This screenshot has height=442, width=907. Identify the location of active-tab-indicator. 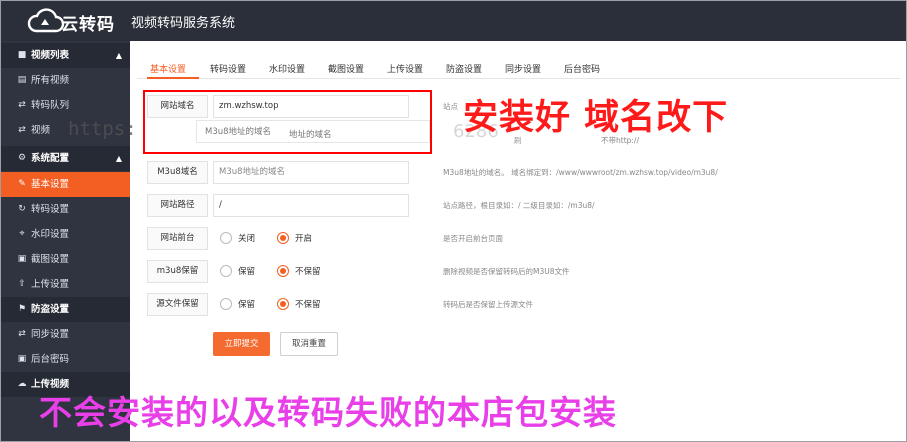
(173, 78).